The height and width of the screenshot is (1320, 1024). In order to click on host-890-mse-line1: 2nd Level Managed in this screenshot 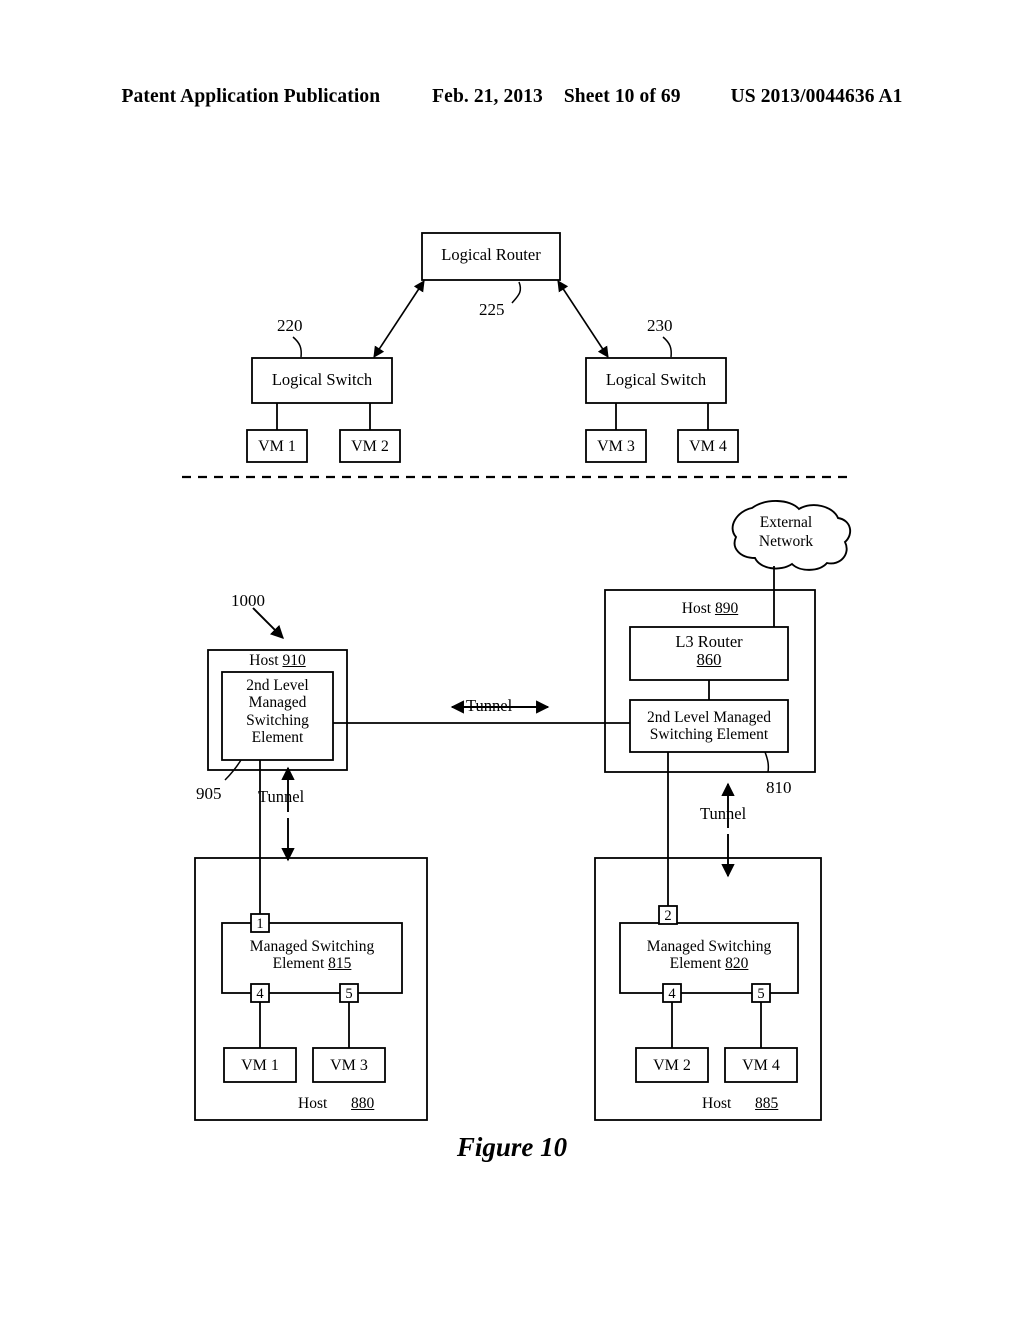, I will do `click(709, 717)`.